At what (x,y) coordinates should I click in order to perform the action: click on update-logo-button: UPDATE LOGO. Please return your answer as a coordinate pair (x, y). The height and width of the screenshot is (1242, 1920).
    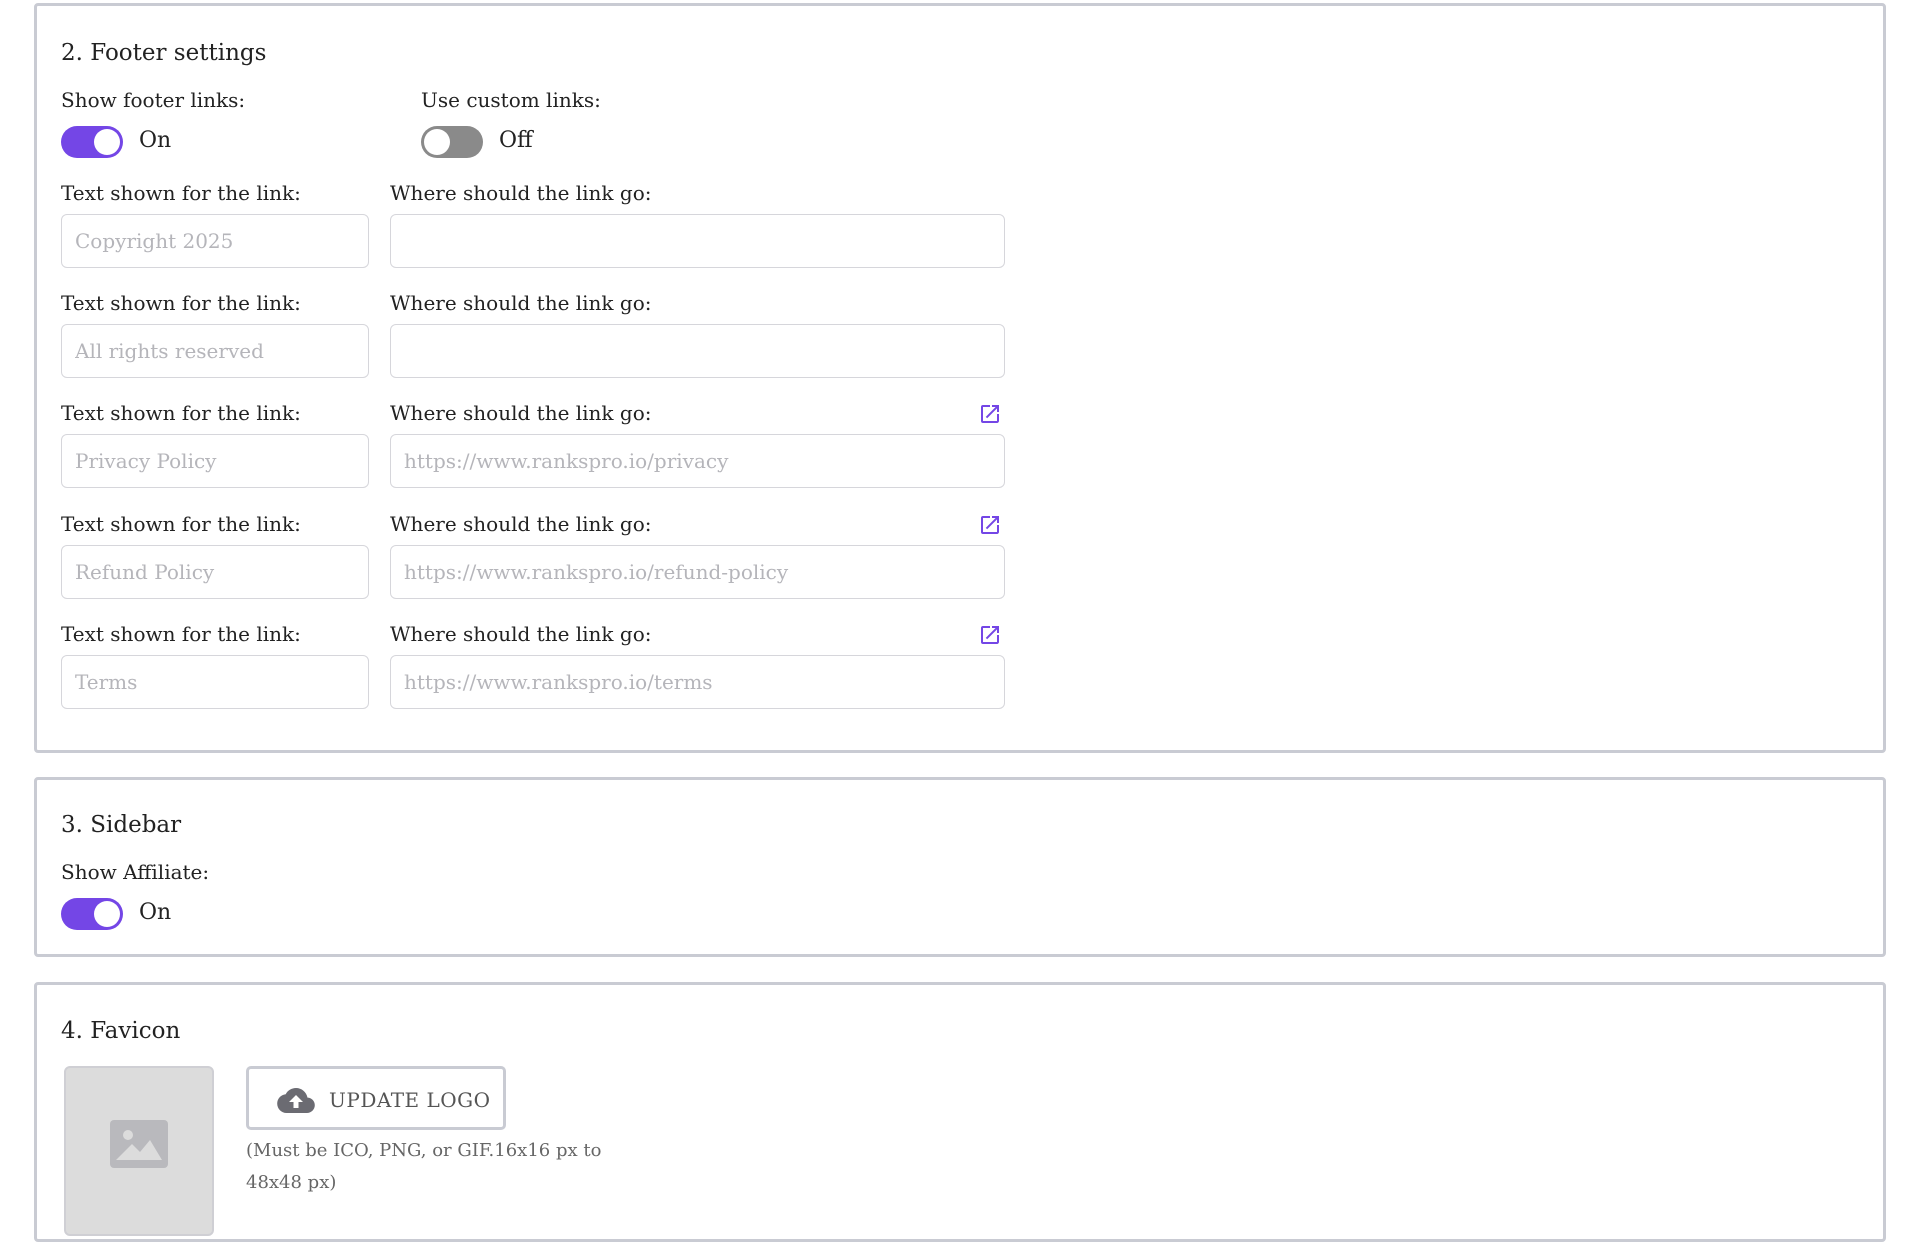
    Looking at the image, I should click on (376, 1098).